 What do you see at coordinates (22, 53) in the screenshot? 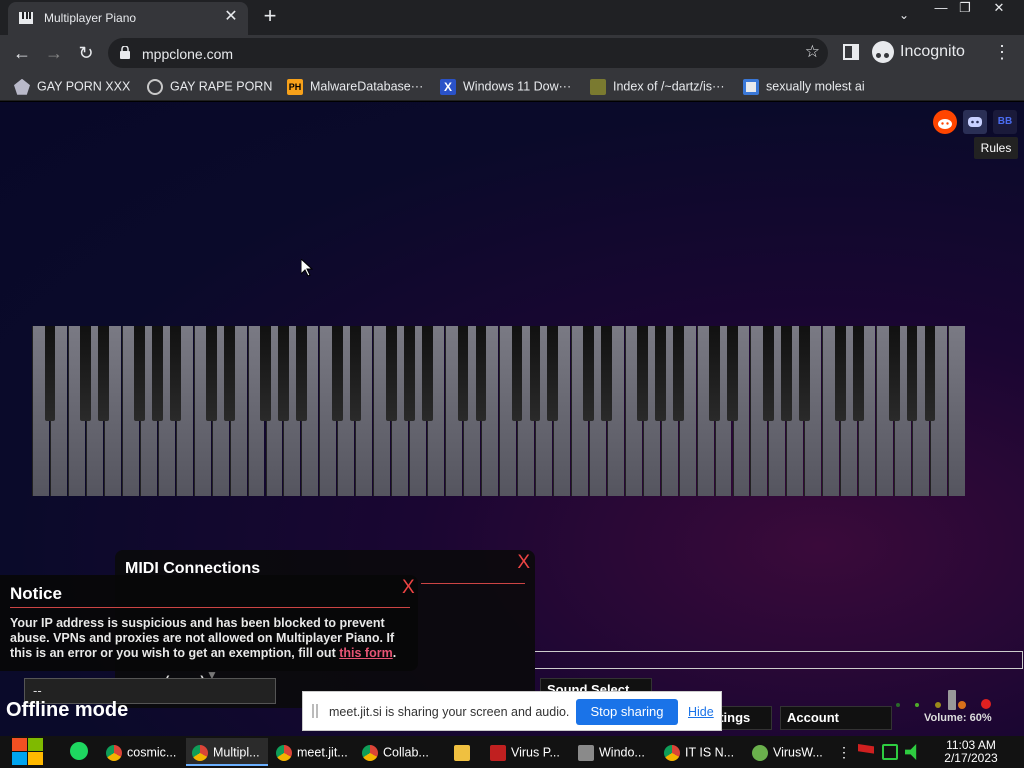
I see `back-button: ←` at bounding box center [22, 53].